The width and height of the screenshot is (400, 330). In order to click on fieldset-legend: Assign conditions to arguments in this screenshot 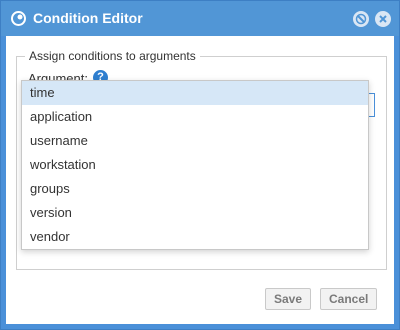, I will do `click(112, 56)`.